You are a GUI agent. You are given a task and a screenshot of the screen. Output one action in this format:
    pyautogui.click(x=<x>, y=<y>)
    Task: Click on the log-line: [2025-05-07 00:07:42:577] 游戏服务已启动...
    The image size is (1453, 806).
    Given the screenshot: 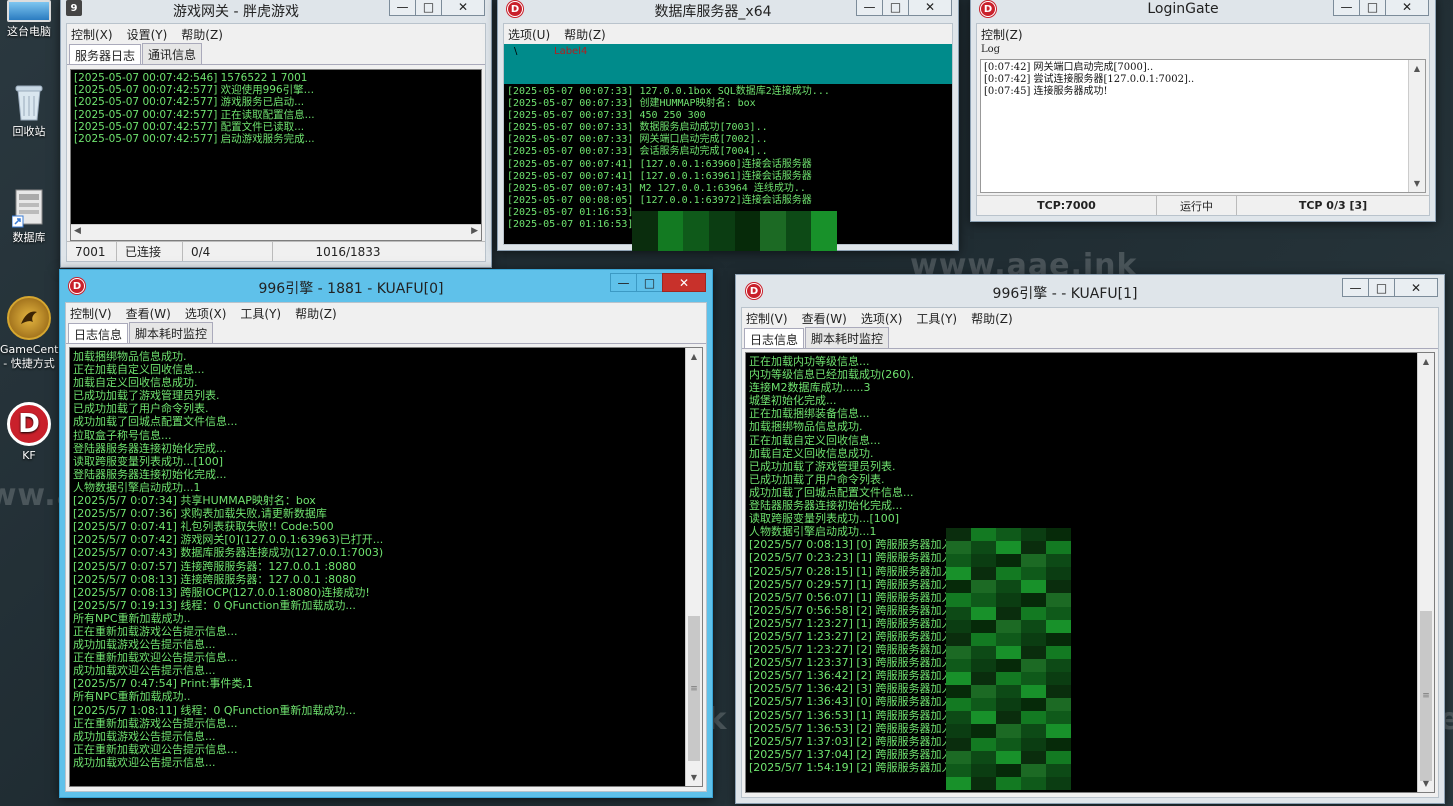 What is the action you would take?
    pyautogui.click(x=189, y=102)
    